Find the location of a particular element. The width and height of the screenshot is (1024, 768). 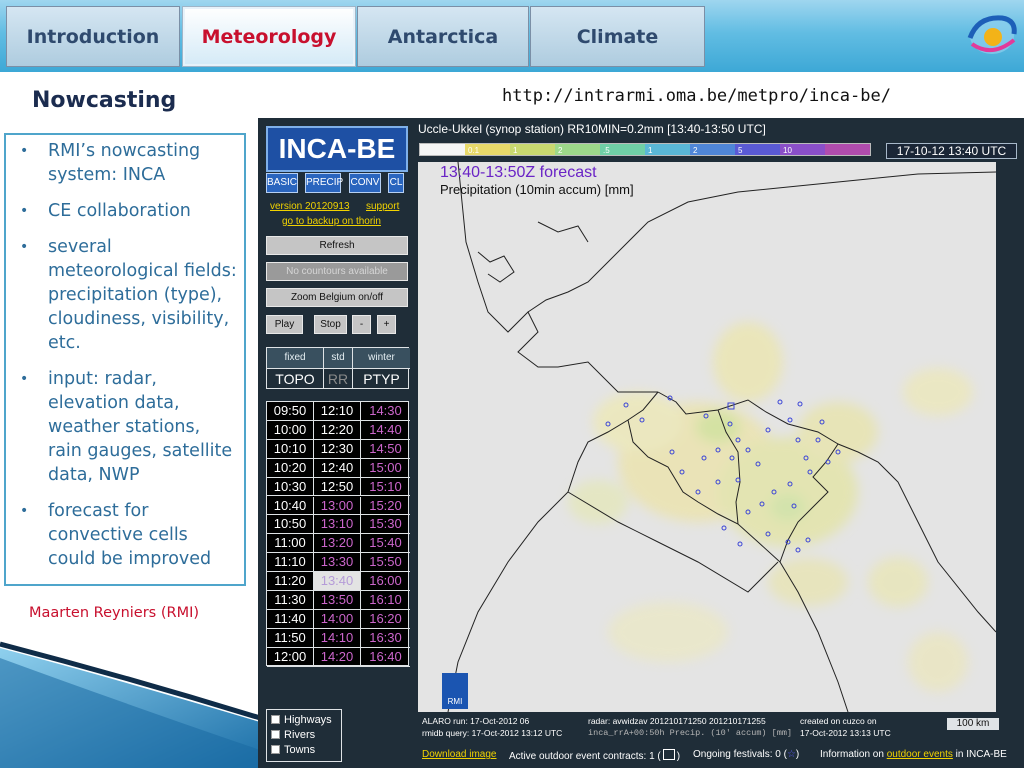

time-cell: 14:50 is located at coordinates (385, 449).